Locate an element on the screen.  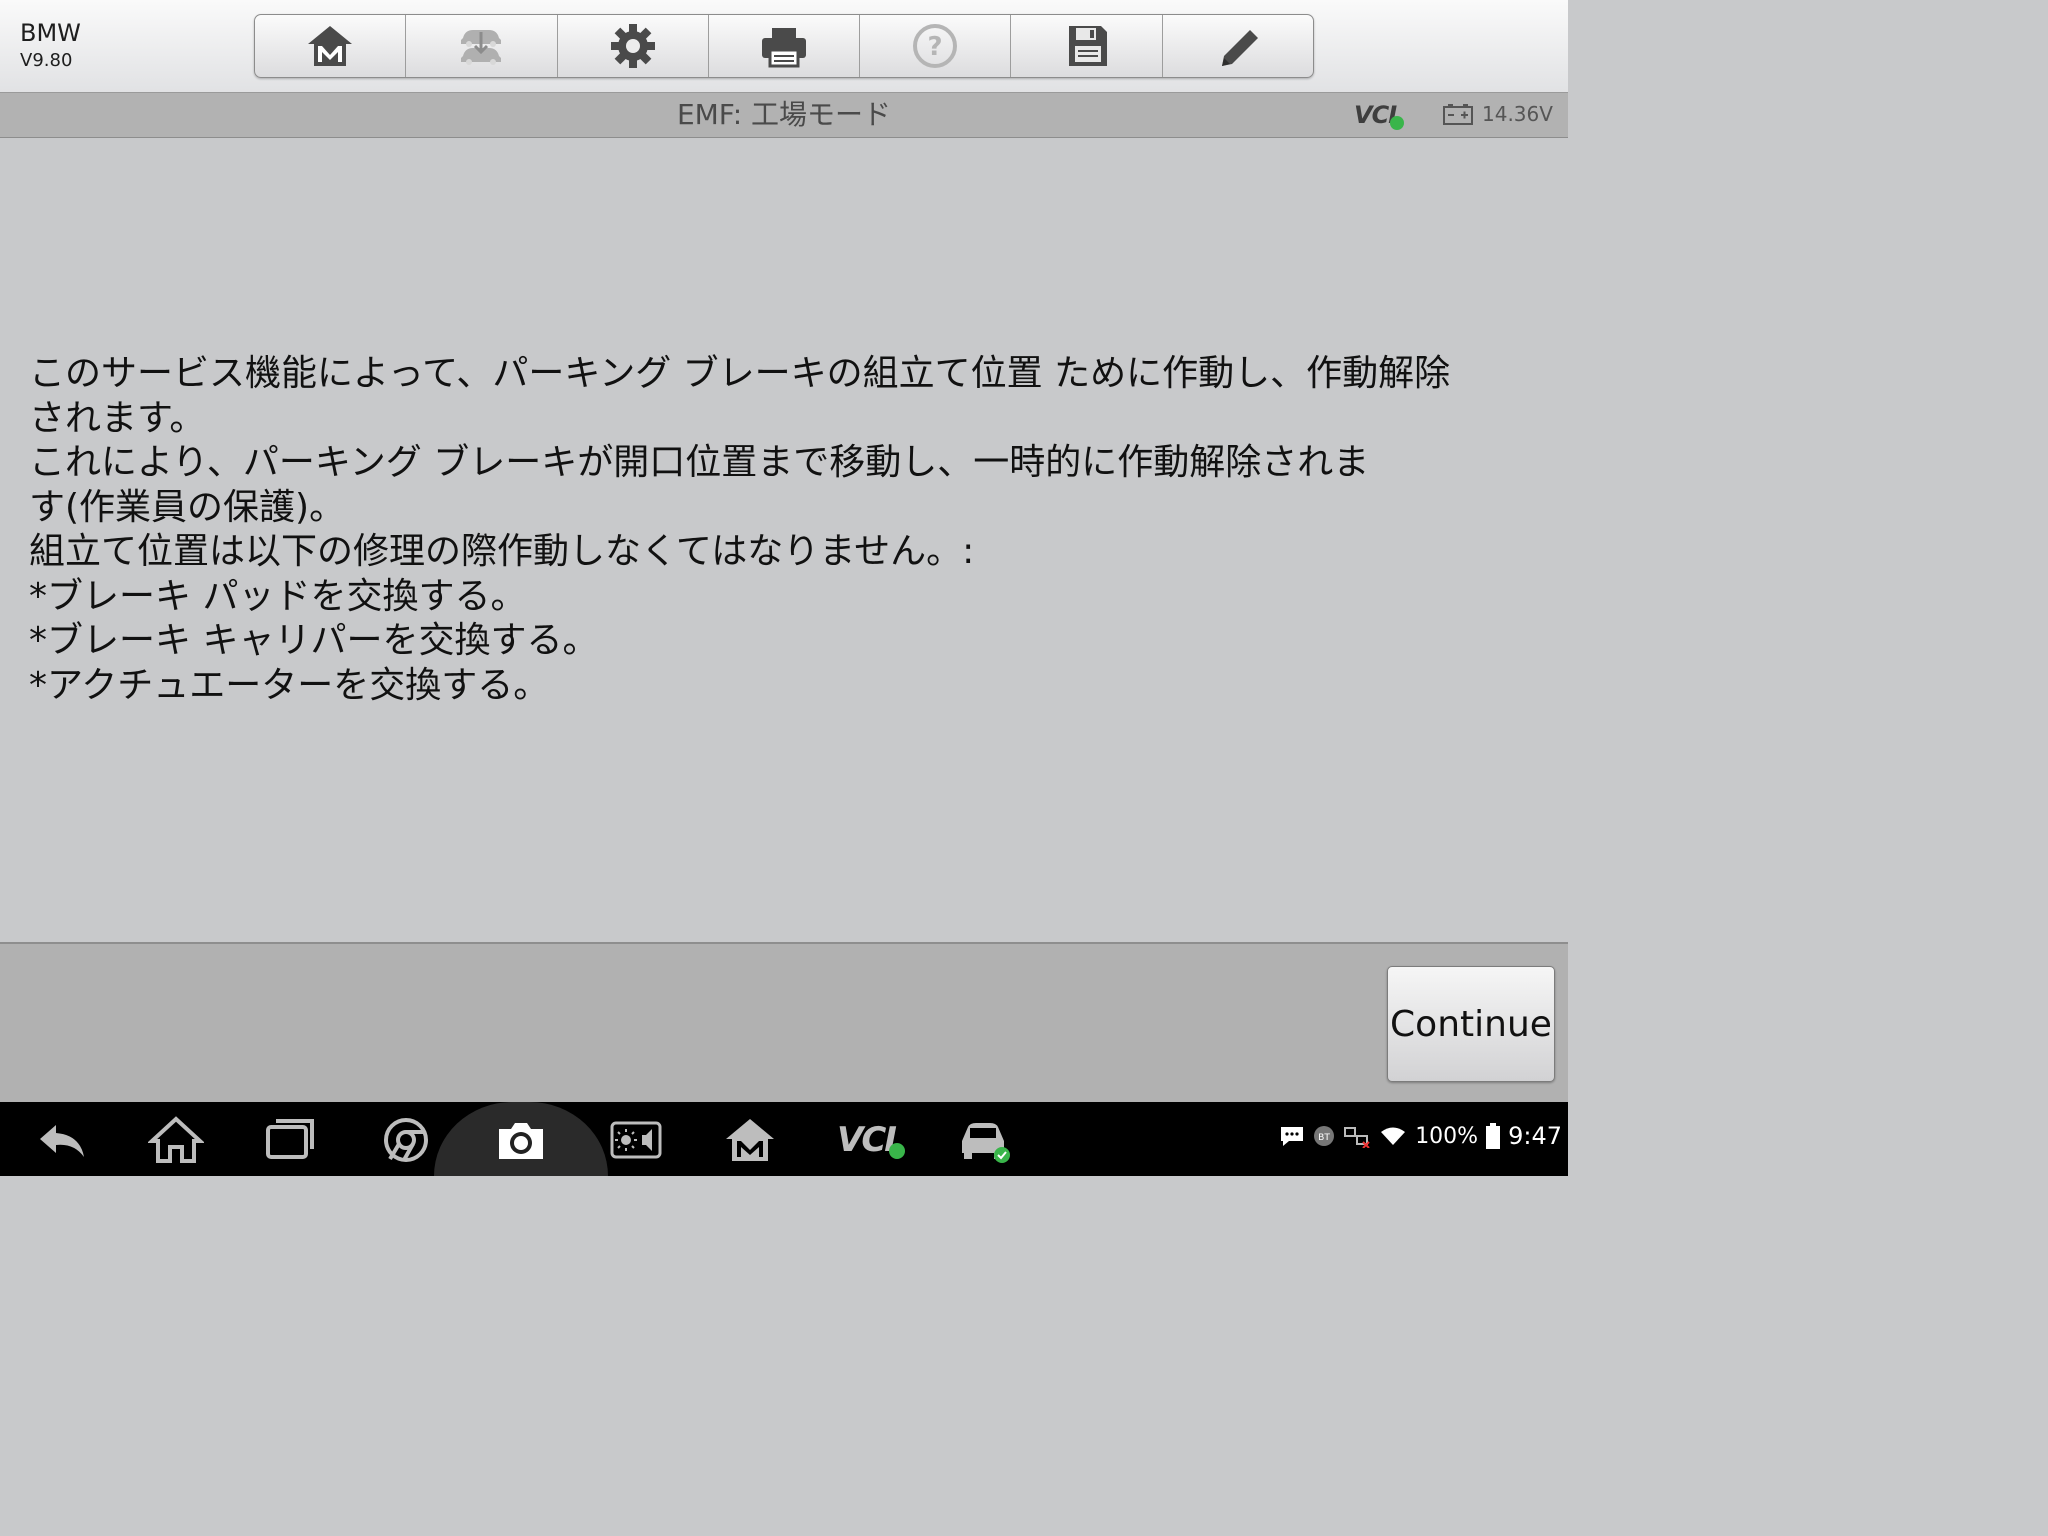
instruction-line: *アクチュエーターを交換する。 is located at coordinates (289, 685).